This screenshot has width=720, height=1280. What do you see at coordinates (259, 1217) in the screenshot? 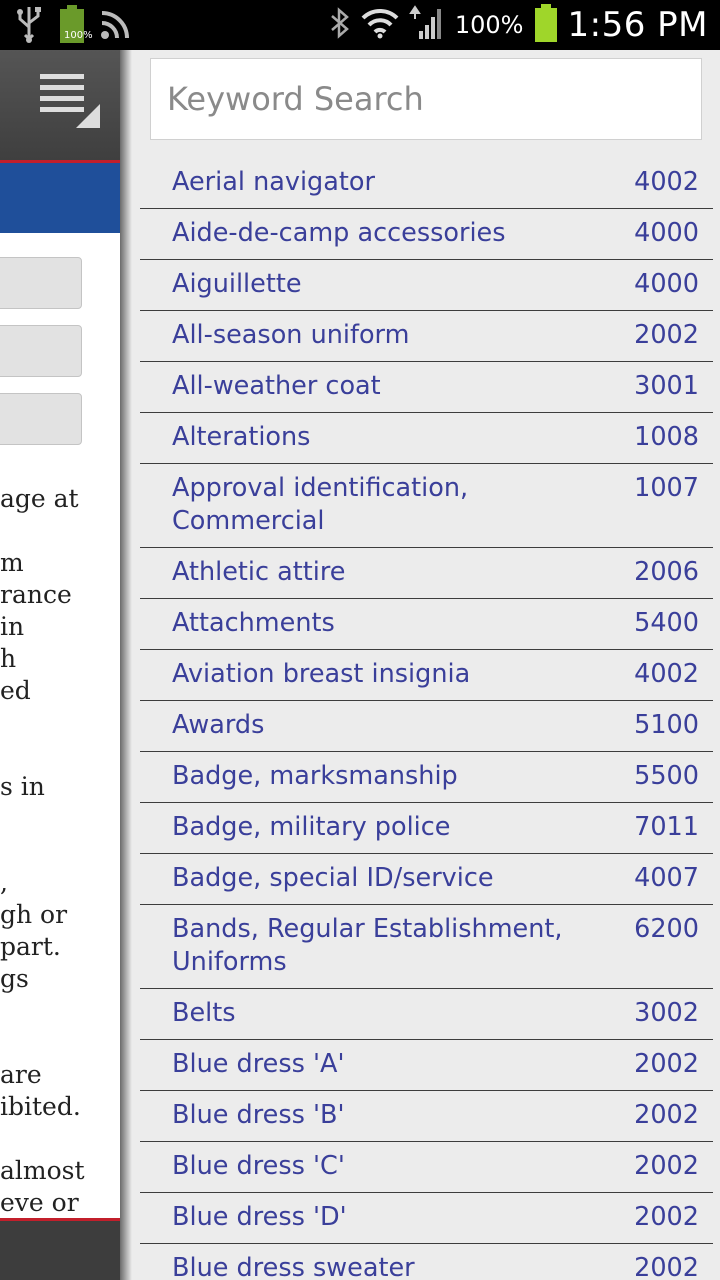
I see `index-term: Blue dress 'D'` at bounding box center [259, 1217].